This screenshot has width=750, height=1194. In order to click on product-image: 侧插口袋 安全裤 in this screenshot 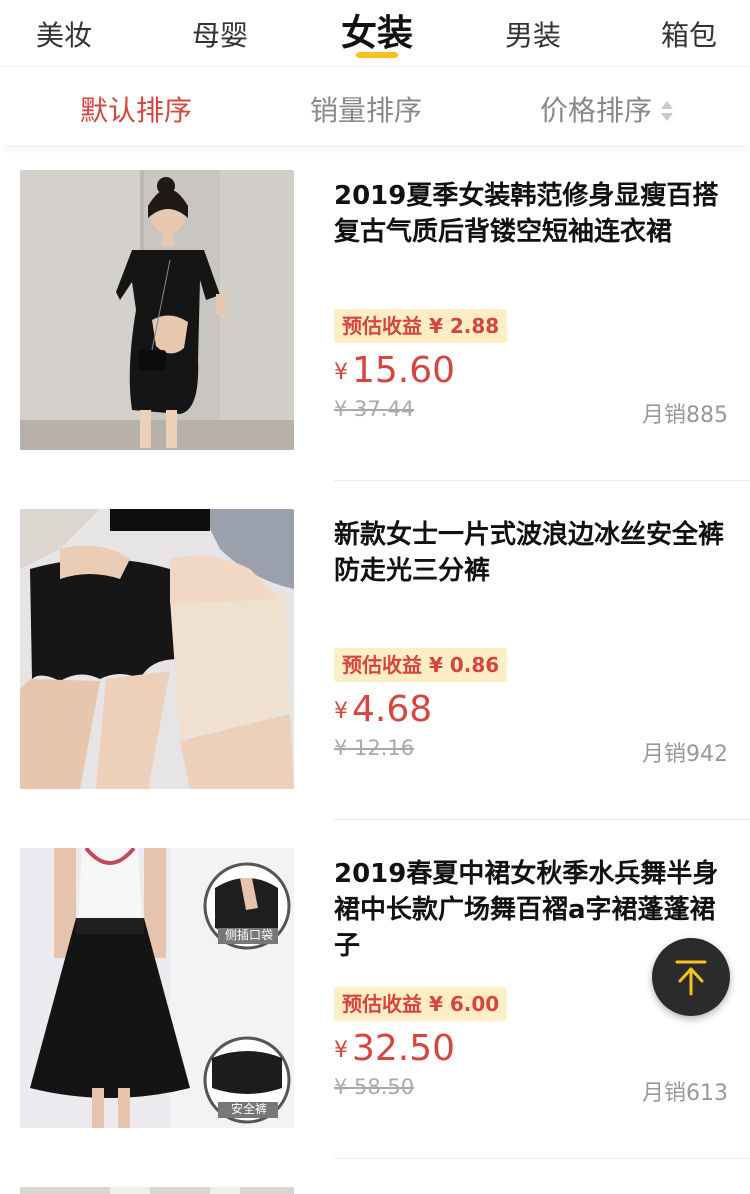, I will do `click(157, 988)`.